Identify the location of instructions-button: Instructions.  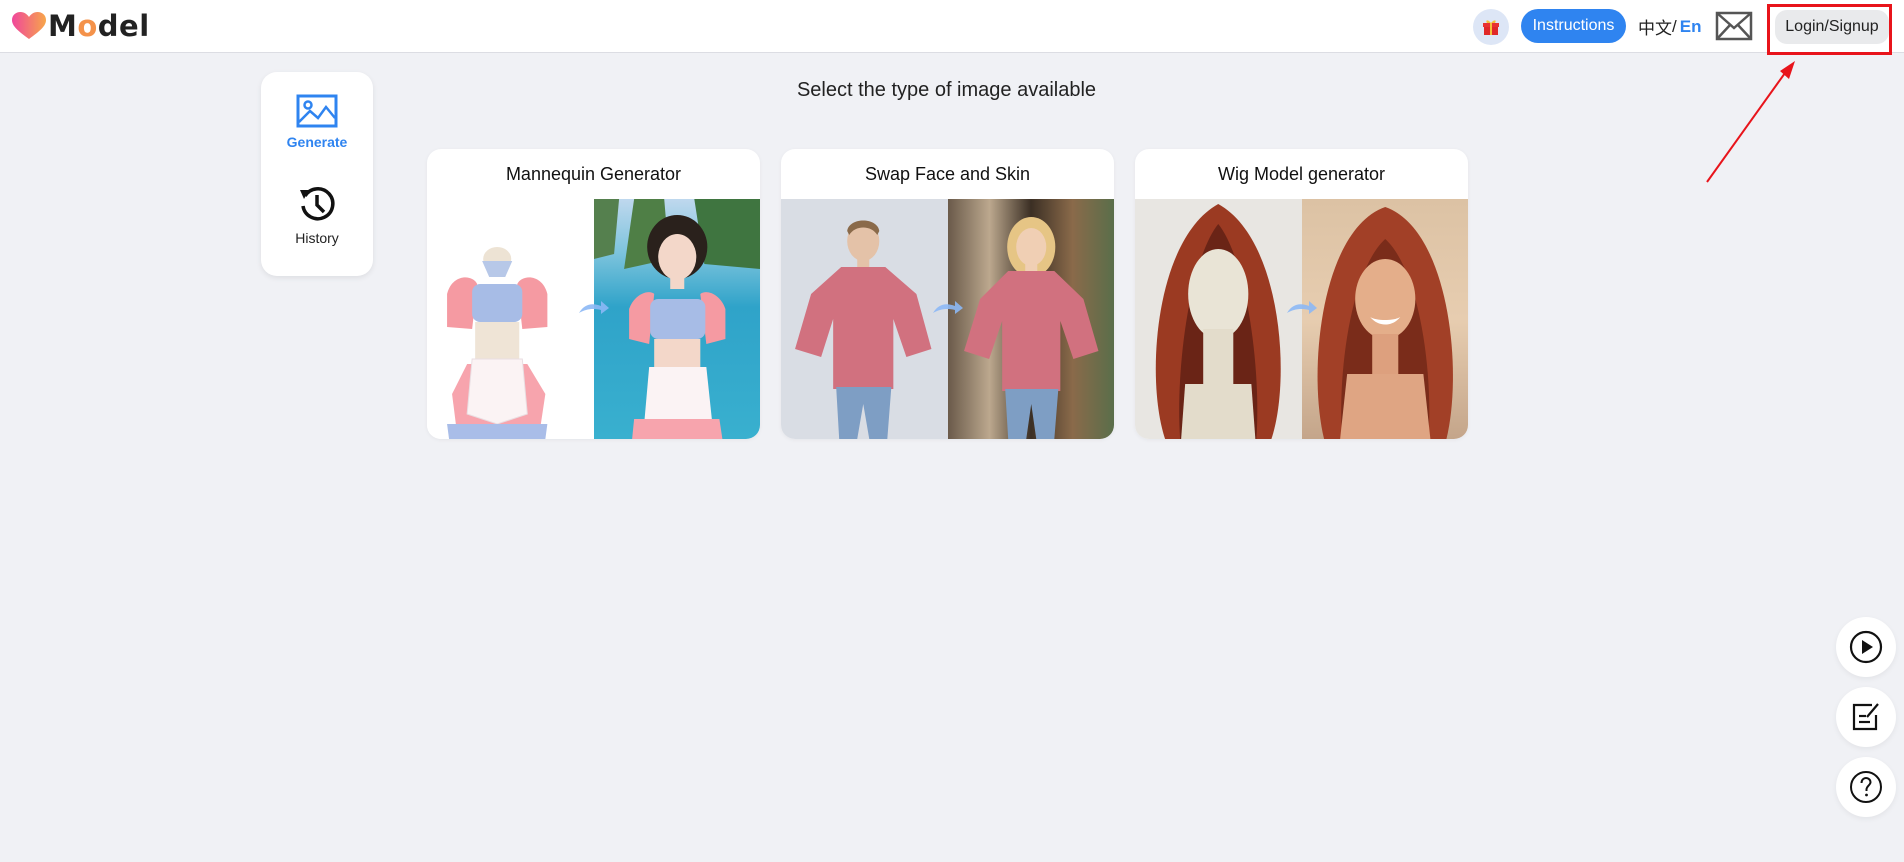
(1573, 26).